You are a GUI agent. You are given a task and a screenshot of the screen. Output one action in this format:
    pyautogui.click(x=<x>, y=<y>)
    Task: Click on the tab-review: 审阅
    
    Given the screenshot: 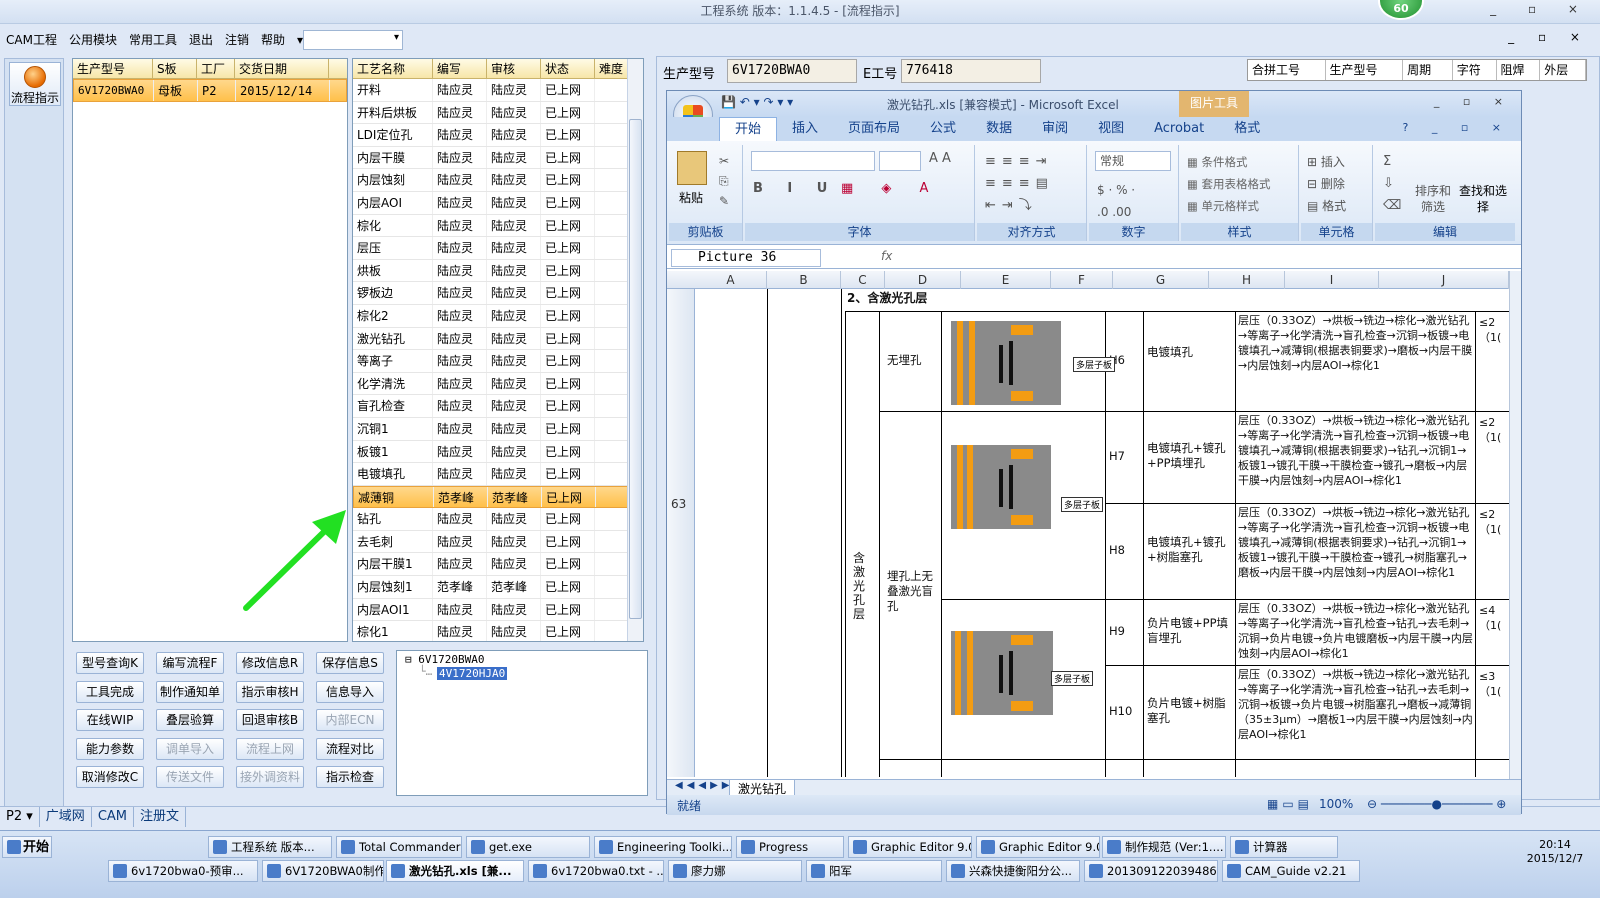 What is the action you would take?
    pyautogui.click(x=1055, y=129)
    